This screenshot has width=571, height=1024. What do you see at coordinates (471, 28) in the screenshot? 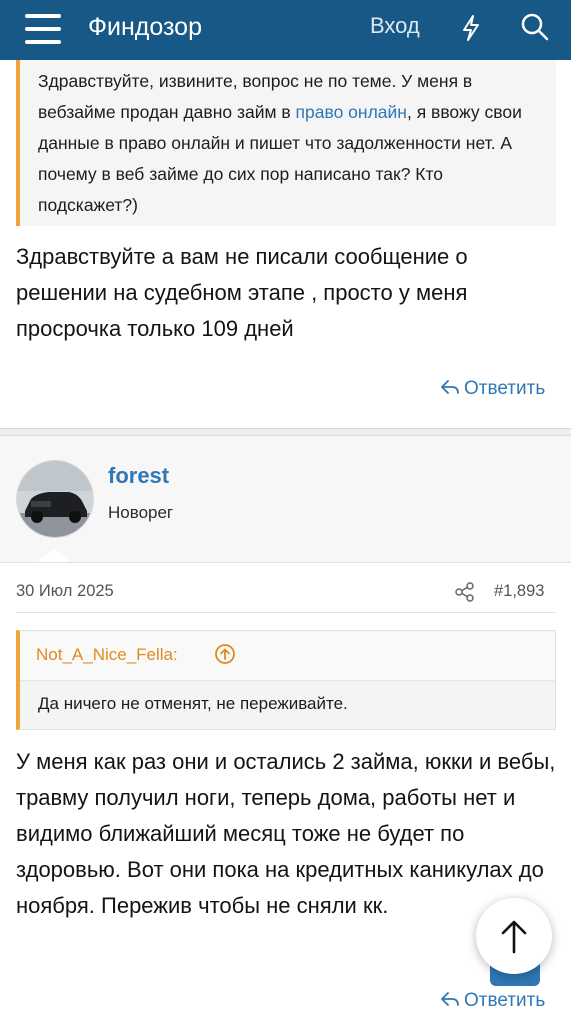
I see `bolt-icon` at bounding box center [471, 28].